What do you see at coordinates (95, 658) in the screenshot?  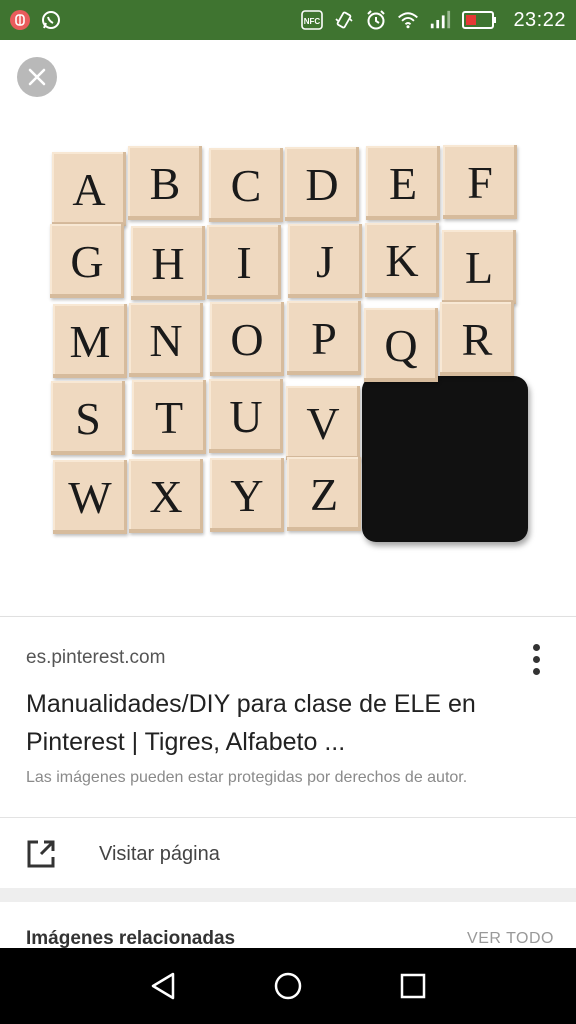 I see `result-domain: es.pinterest.com` at bounding box center [95, 658].